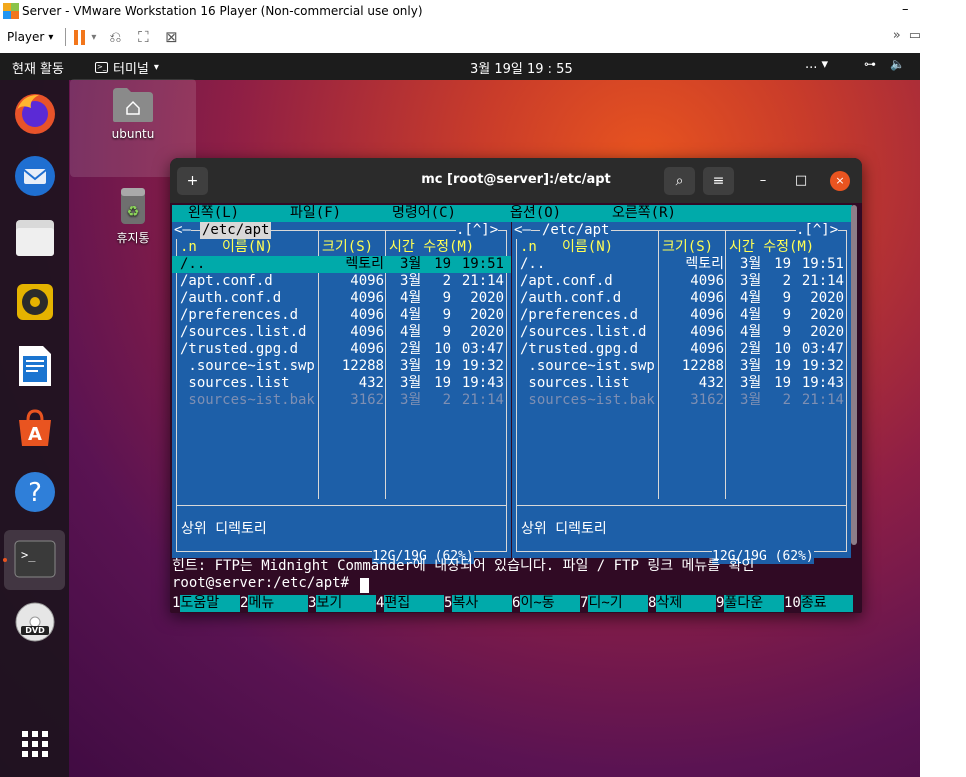 This screenshot has width=966, height=777. Describe the element at coordinates (35, 559) in the screenshot. I see `terminal-icon: >_` at that location.